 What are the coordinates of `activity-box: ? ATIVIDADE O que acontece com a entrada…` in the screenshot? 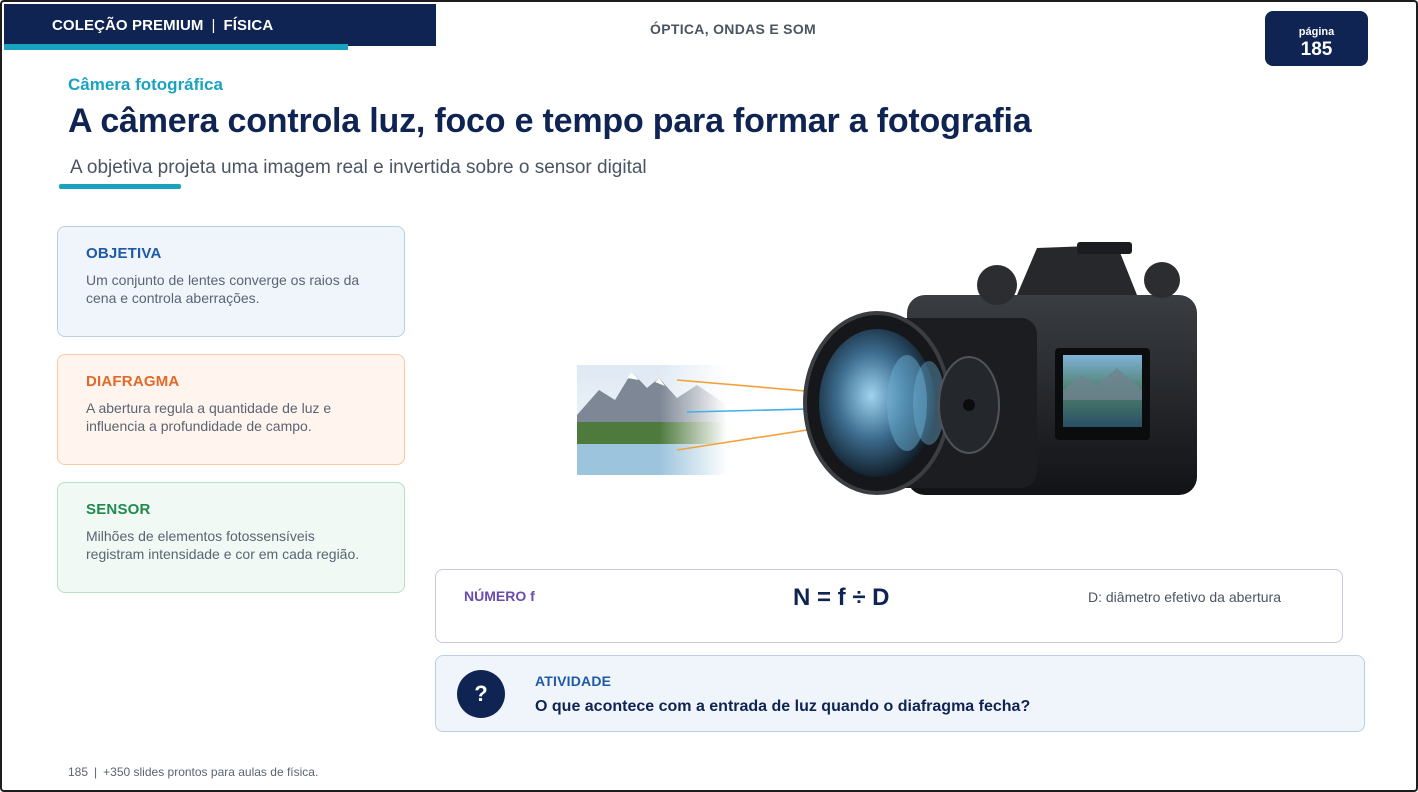 It's located at (900, 693).